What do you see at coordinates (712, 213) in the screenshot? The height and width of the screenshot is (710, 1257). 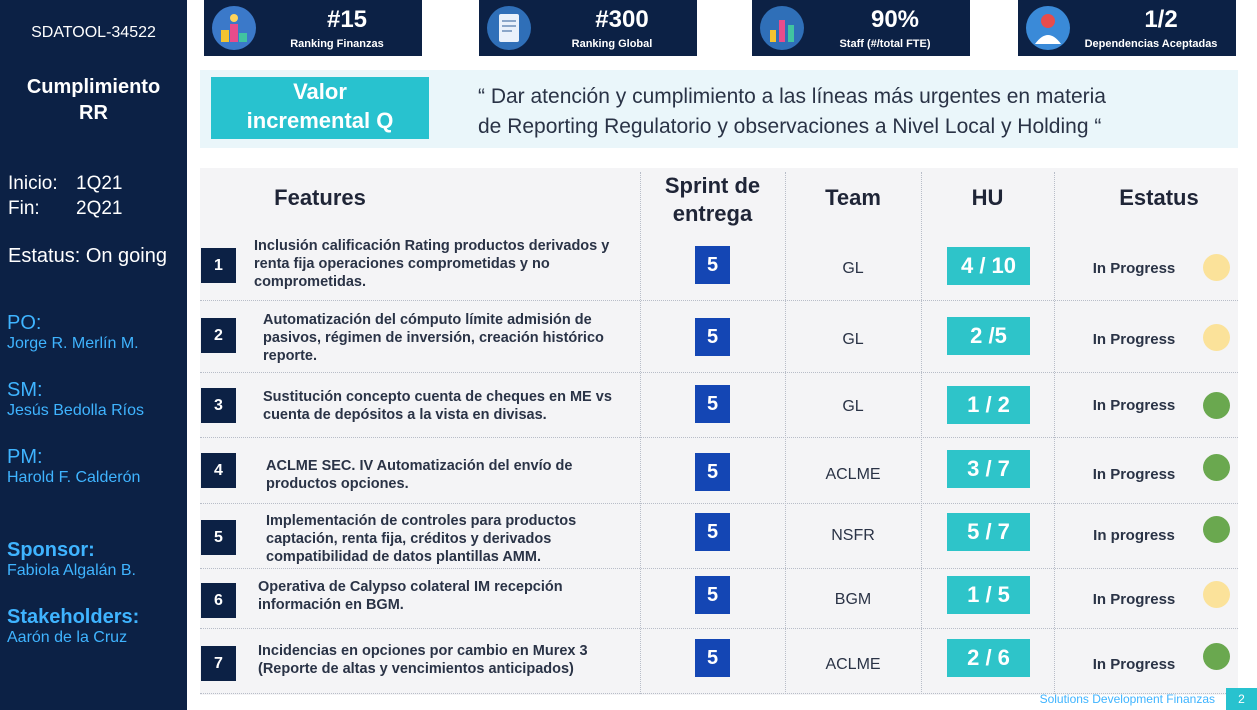 I see `header-sprint-line2: entrega` at bounding box center [712, 213].